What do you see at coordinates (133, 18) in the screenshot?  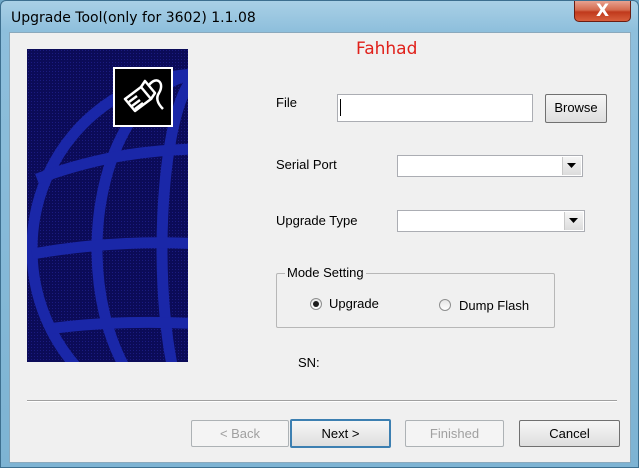 I see `window-title: Upgrade Tool(only for 3602) 1.1.08` at bounding box center [133, 18].